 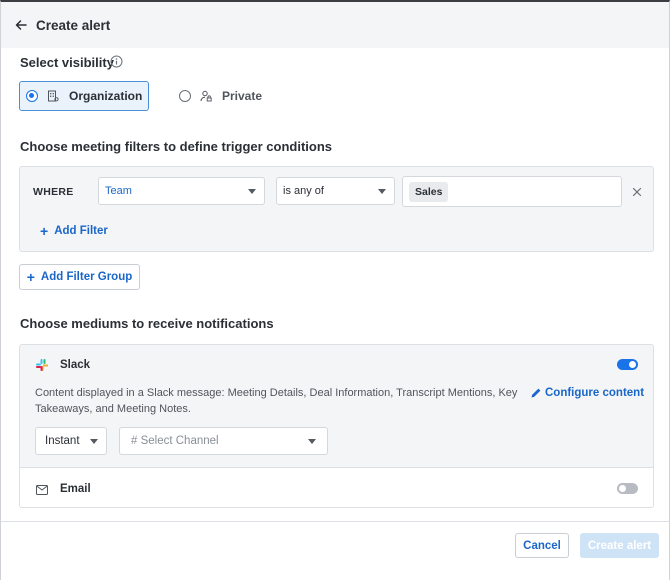 I want to click on filter-field-select: Team, so click(x=181, y=191).